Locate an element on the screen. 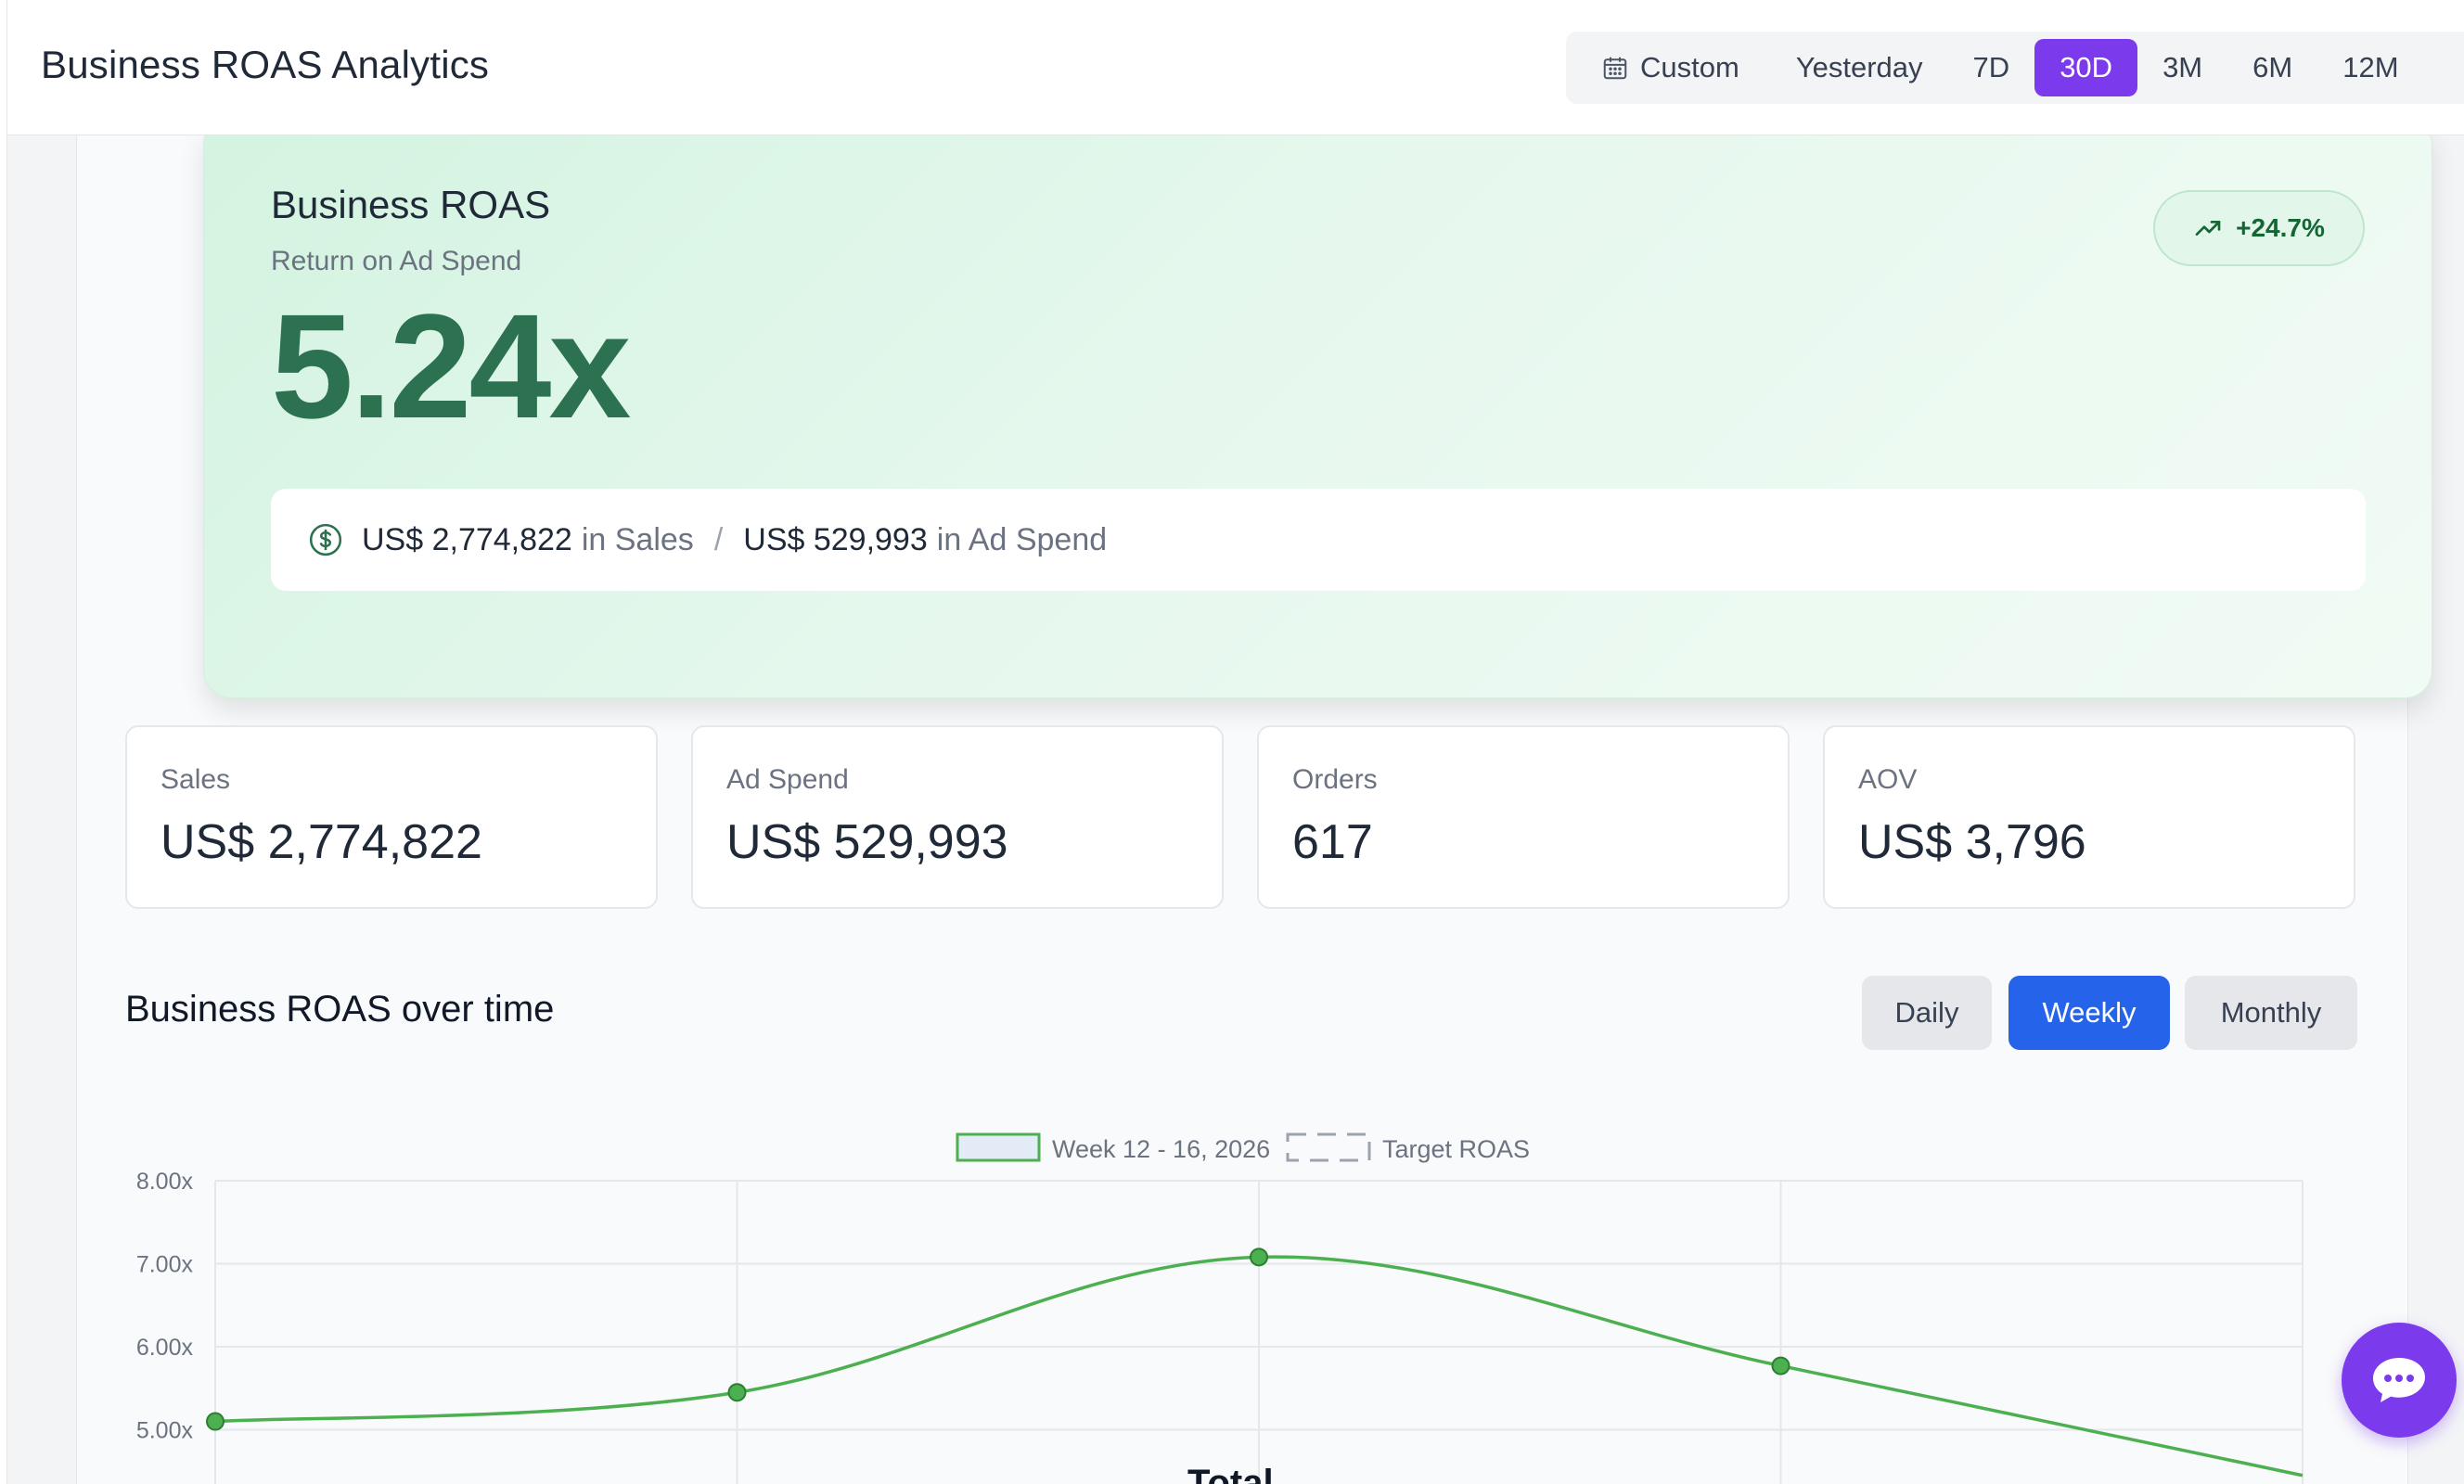  chat-bubble-icon is located at coordinates (2399, 1380).